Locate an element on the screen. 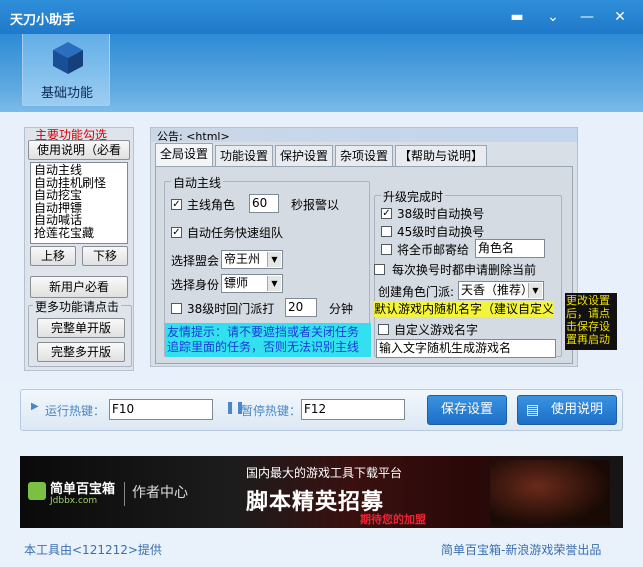 Image resolution: width=643 pixels, height=567 pixels. pause-hotkey-label: 暂停热键： is located at coordinates (271, 411).